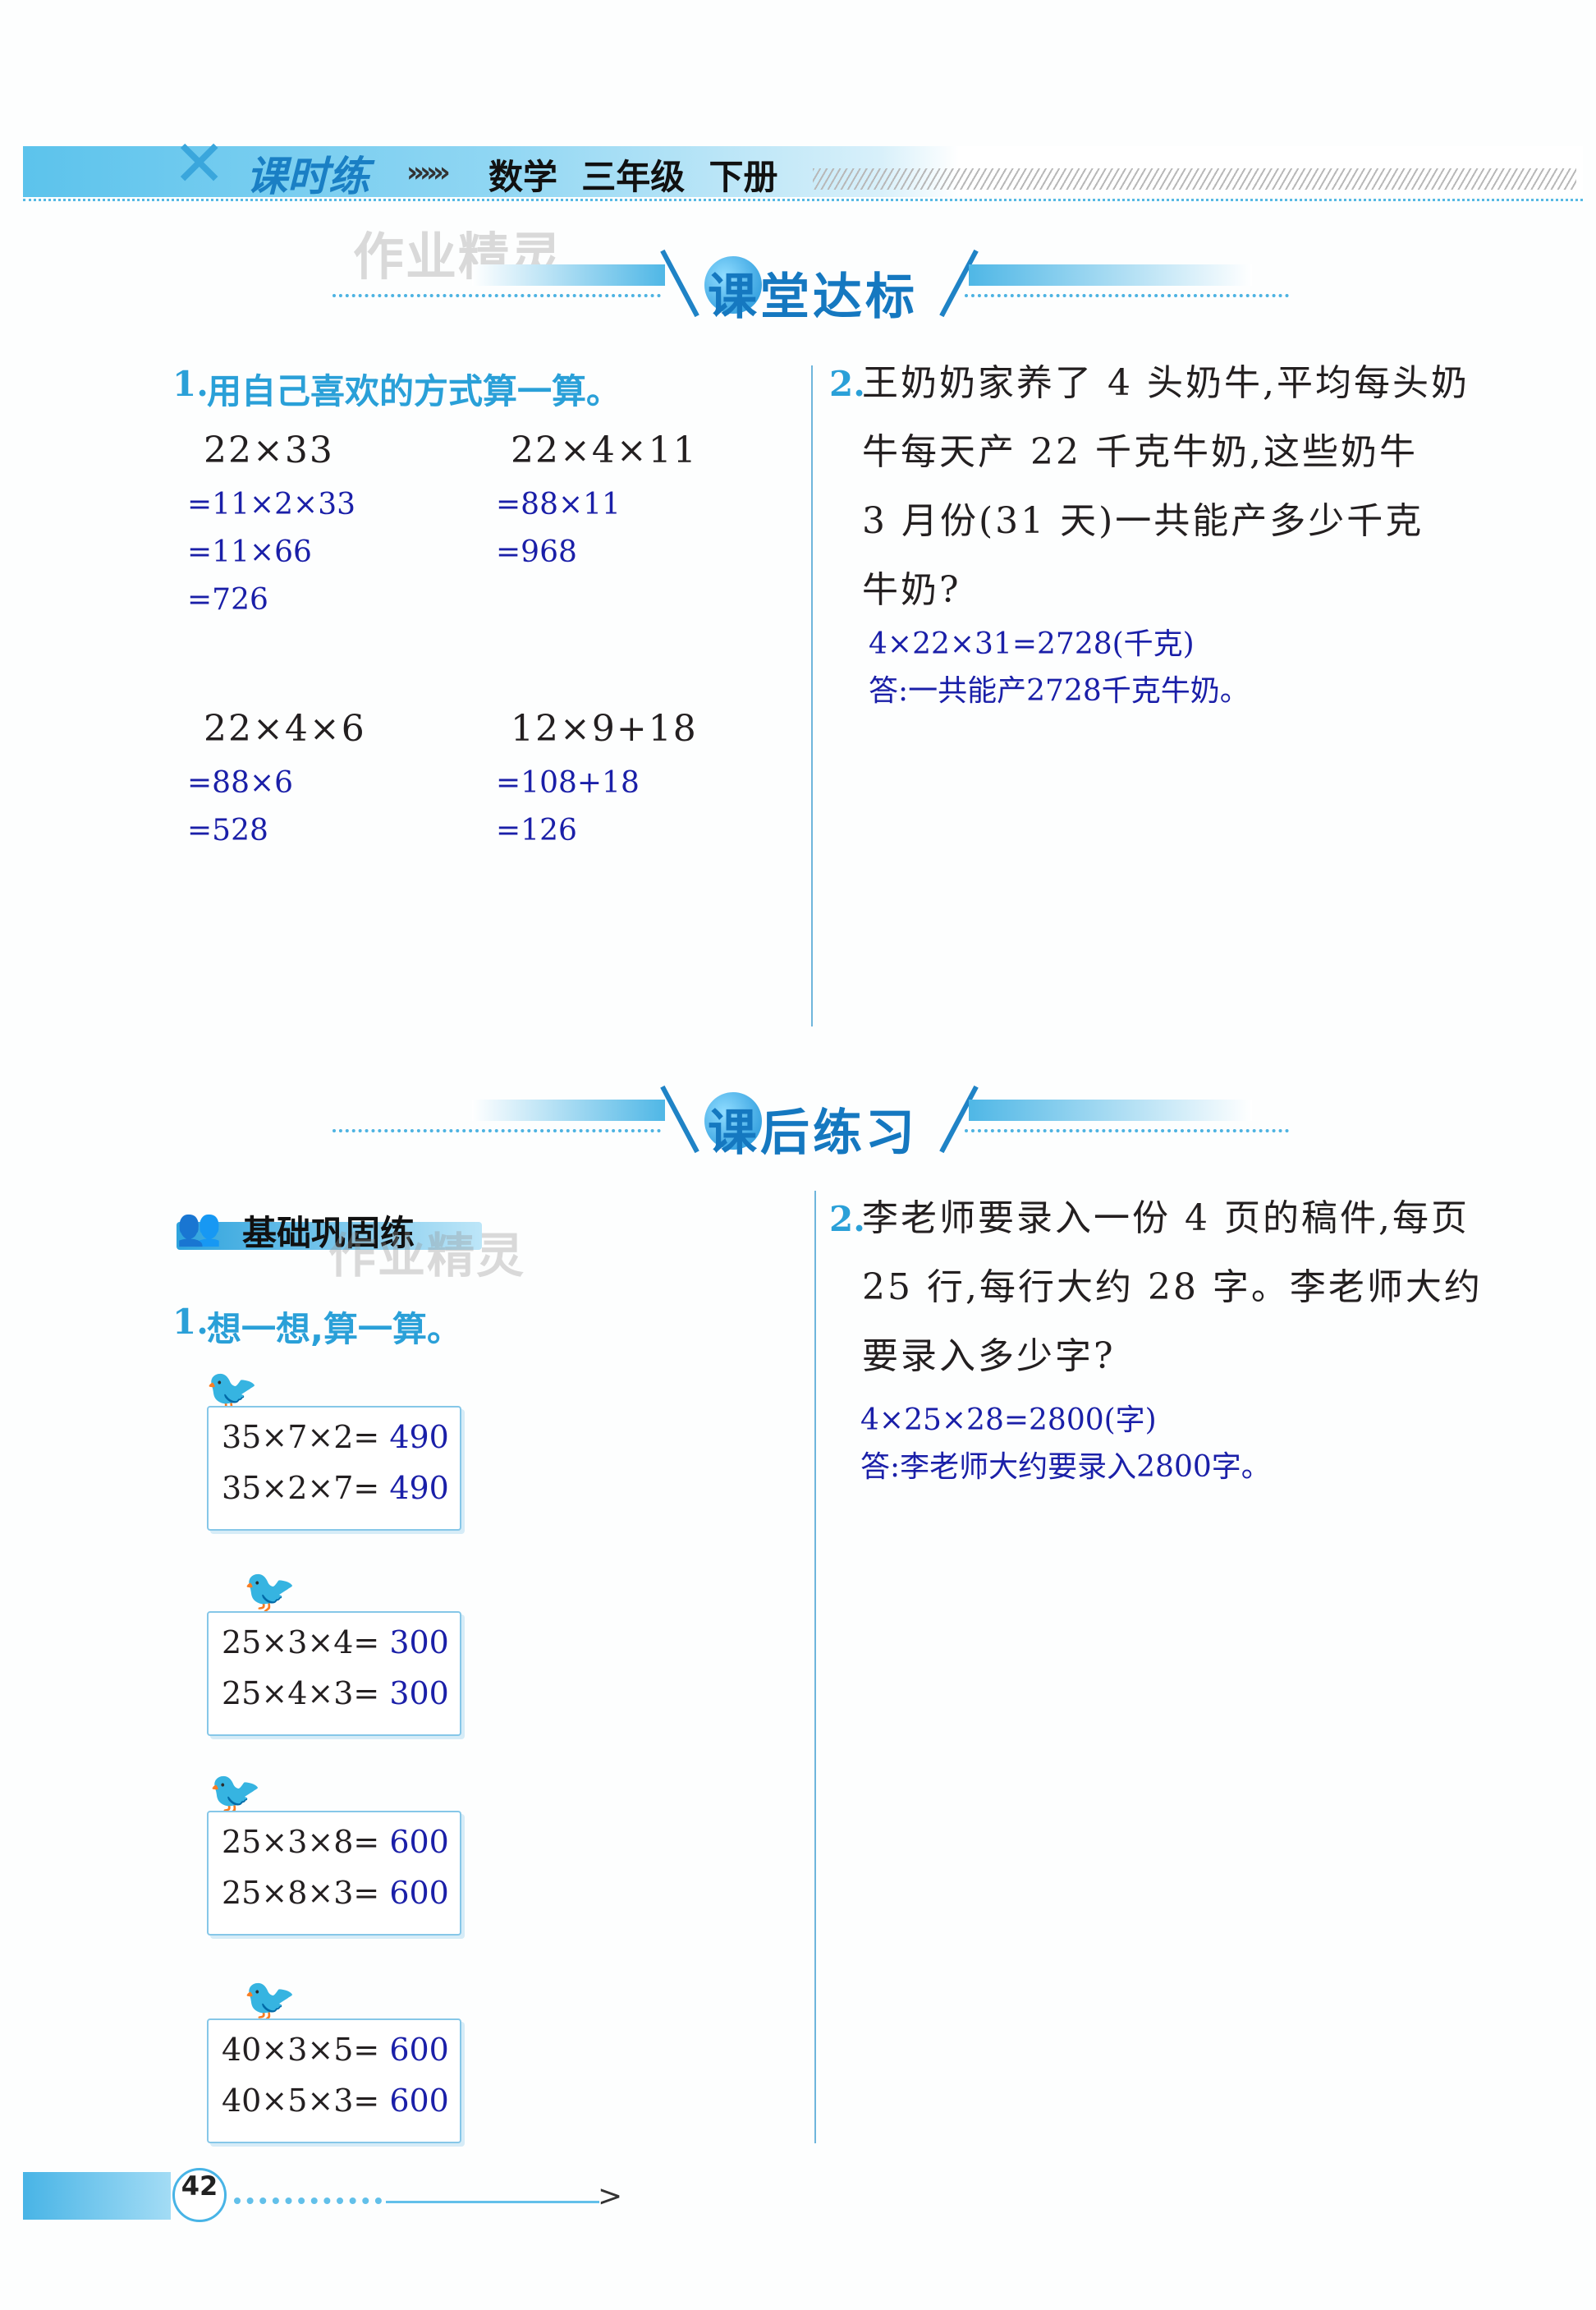 This screenshot has height=2310, width=1596. Describe the element at coordinates (307, 176) in the screenshot. I see `brand-title: 课时练` at that location.